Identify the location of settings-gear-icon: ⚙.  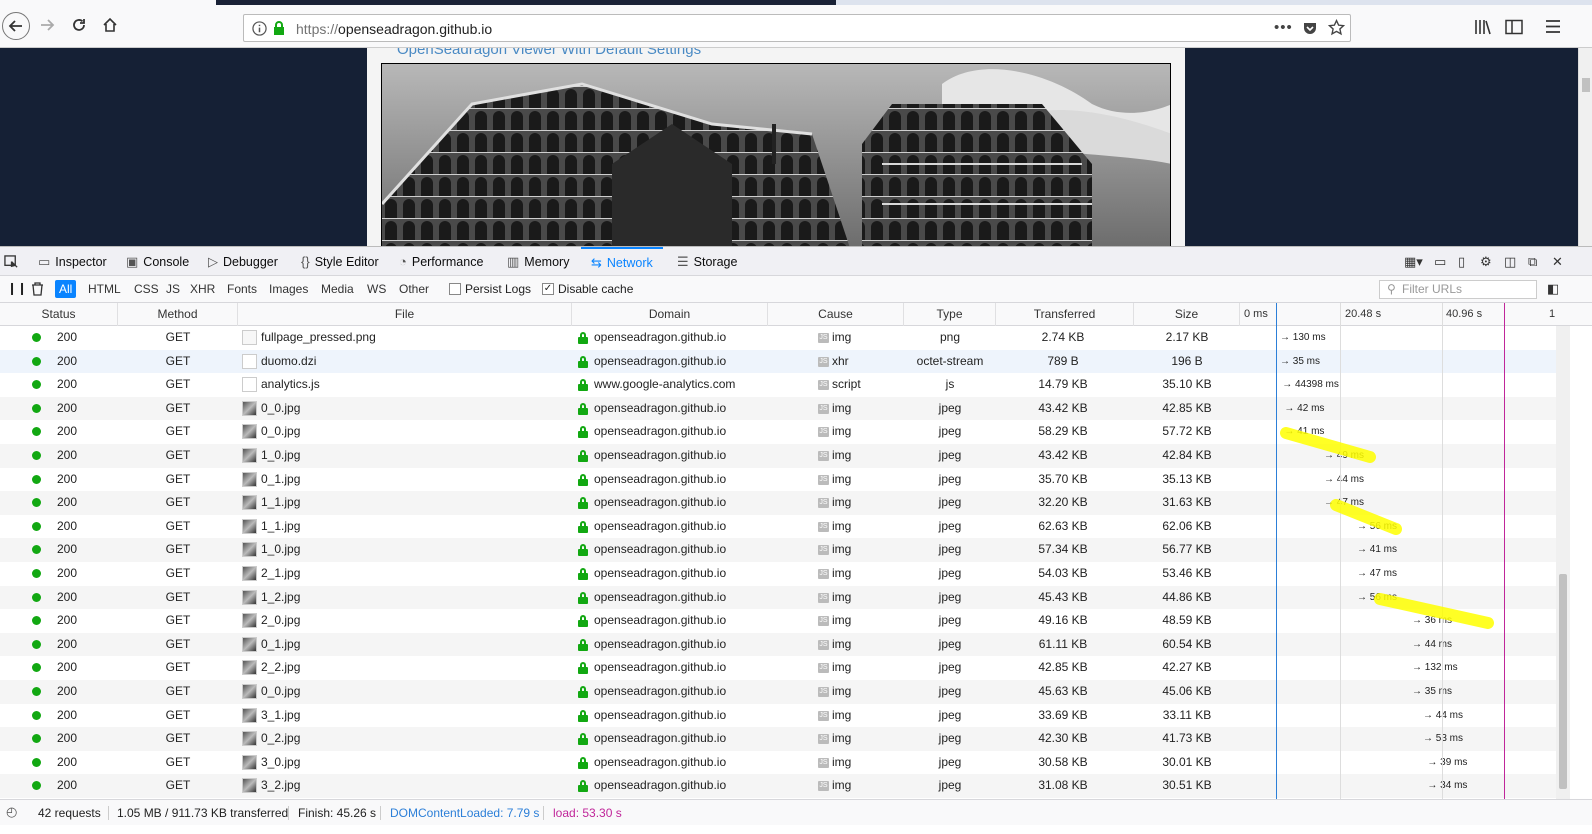
(1486, 262).